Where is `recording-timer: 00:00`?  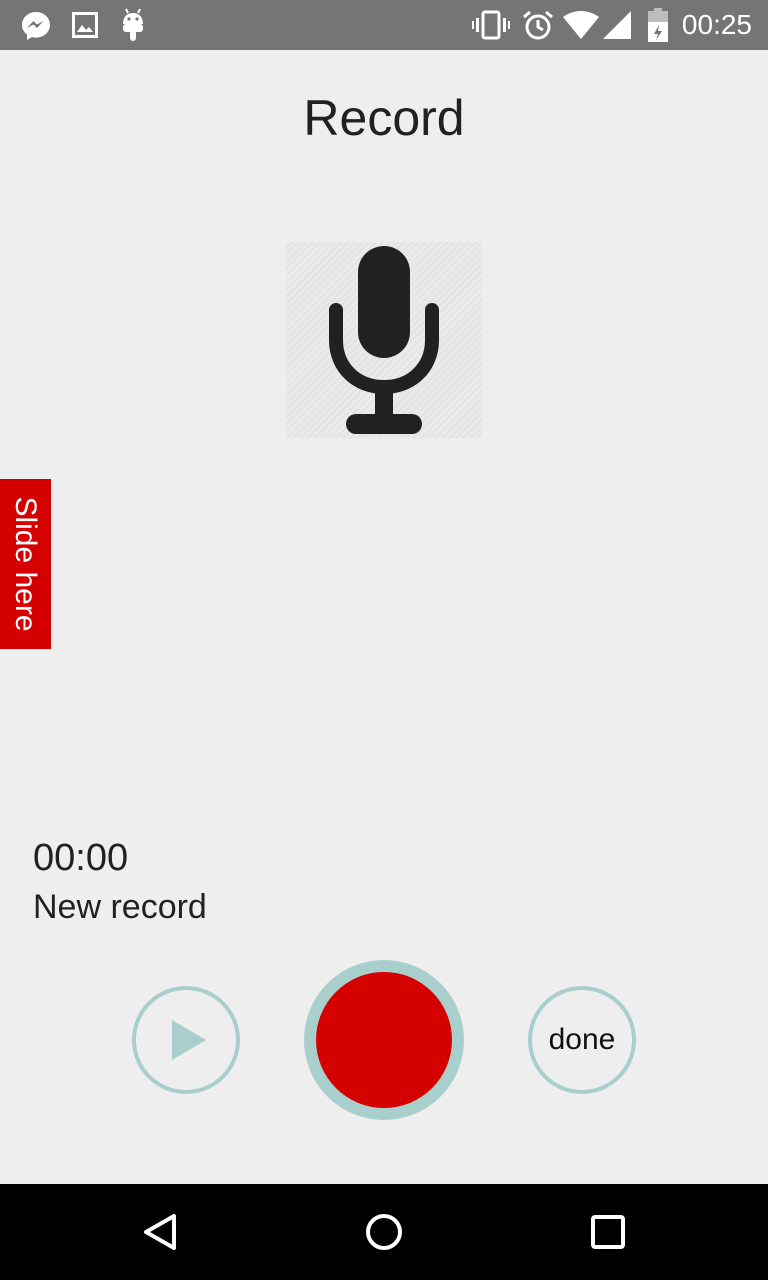
recording-timer: 00:00 is located at coordinates (81, 858).